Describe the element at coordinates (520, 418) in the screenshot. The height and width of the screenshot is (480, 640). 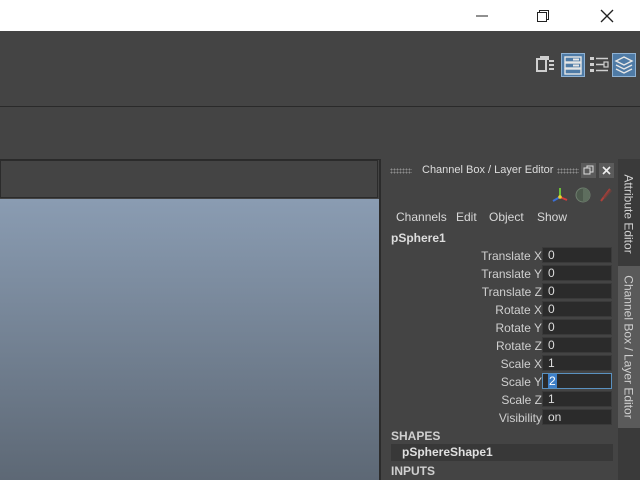
I see `attribute-label: Visibility` at that location.